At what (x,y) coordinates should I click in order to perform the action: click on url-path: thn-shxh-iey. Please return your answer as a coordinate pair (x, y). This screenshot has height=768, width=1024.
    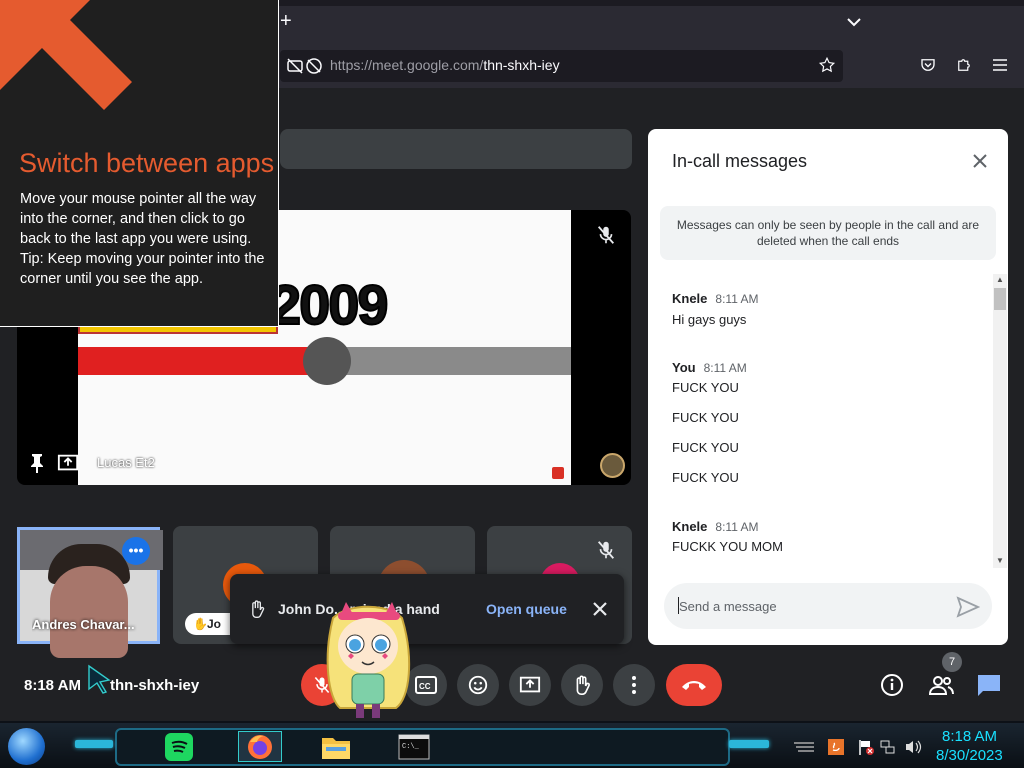
    Looking at the image, I should click on (521, 65).